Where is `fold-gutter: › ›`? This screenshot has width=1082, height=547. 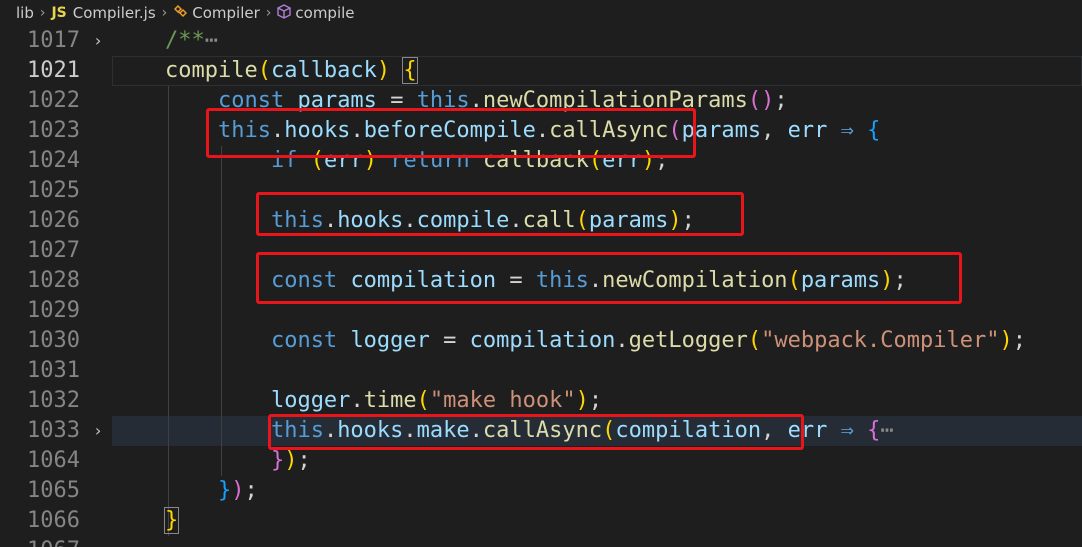 fold-gutter: › › is located at coordinates (98, 236).